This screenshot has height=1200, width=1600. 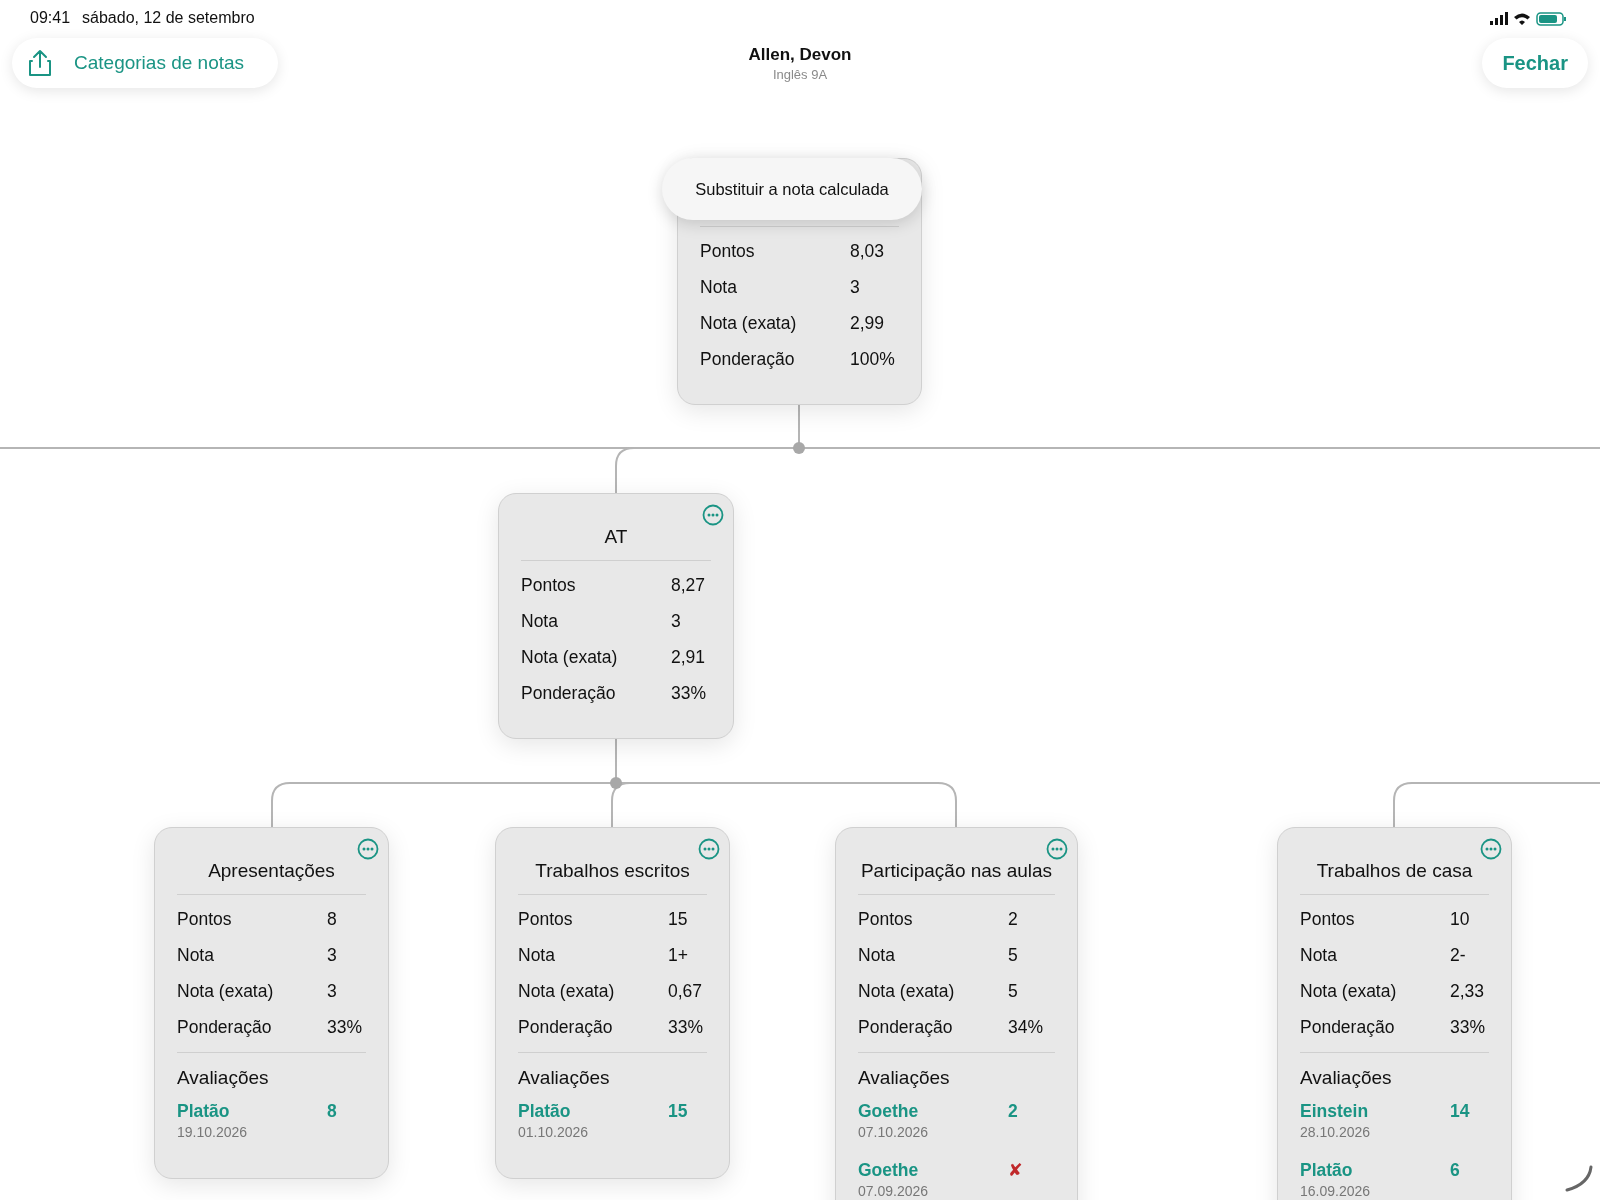 I want to click on row-value: 0,67, so click(x=686, y=991).